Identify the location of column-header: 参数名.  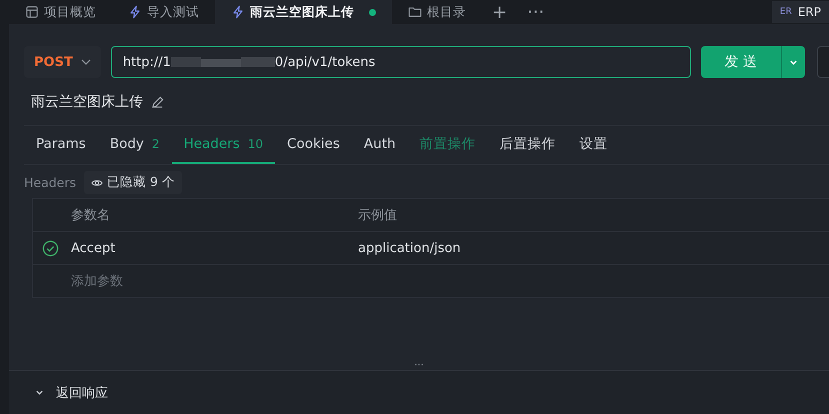
(91, 215).